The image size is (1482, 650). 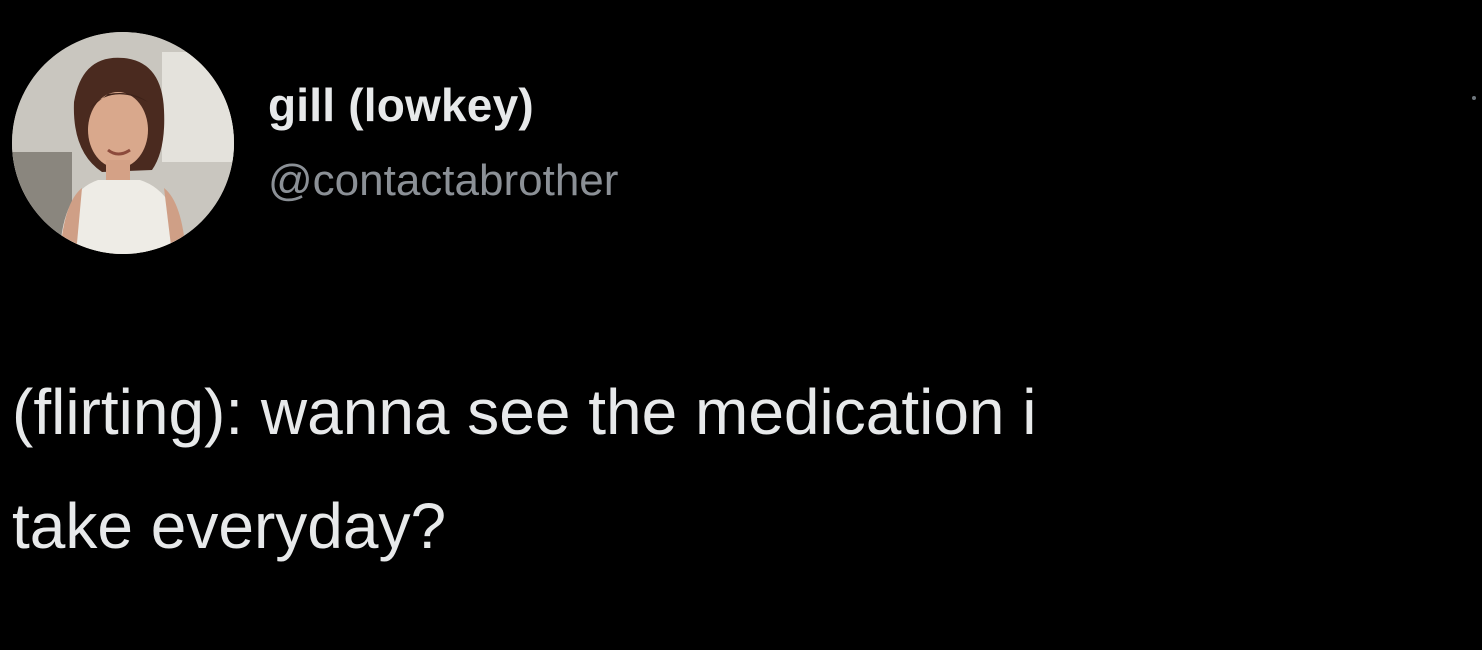 I want to click on avatar, so click(x=123, y=143).